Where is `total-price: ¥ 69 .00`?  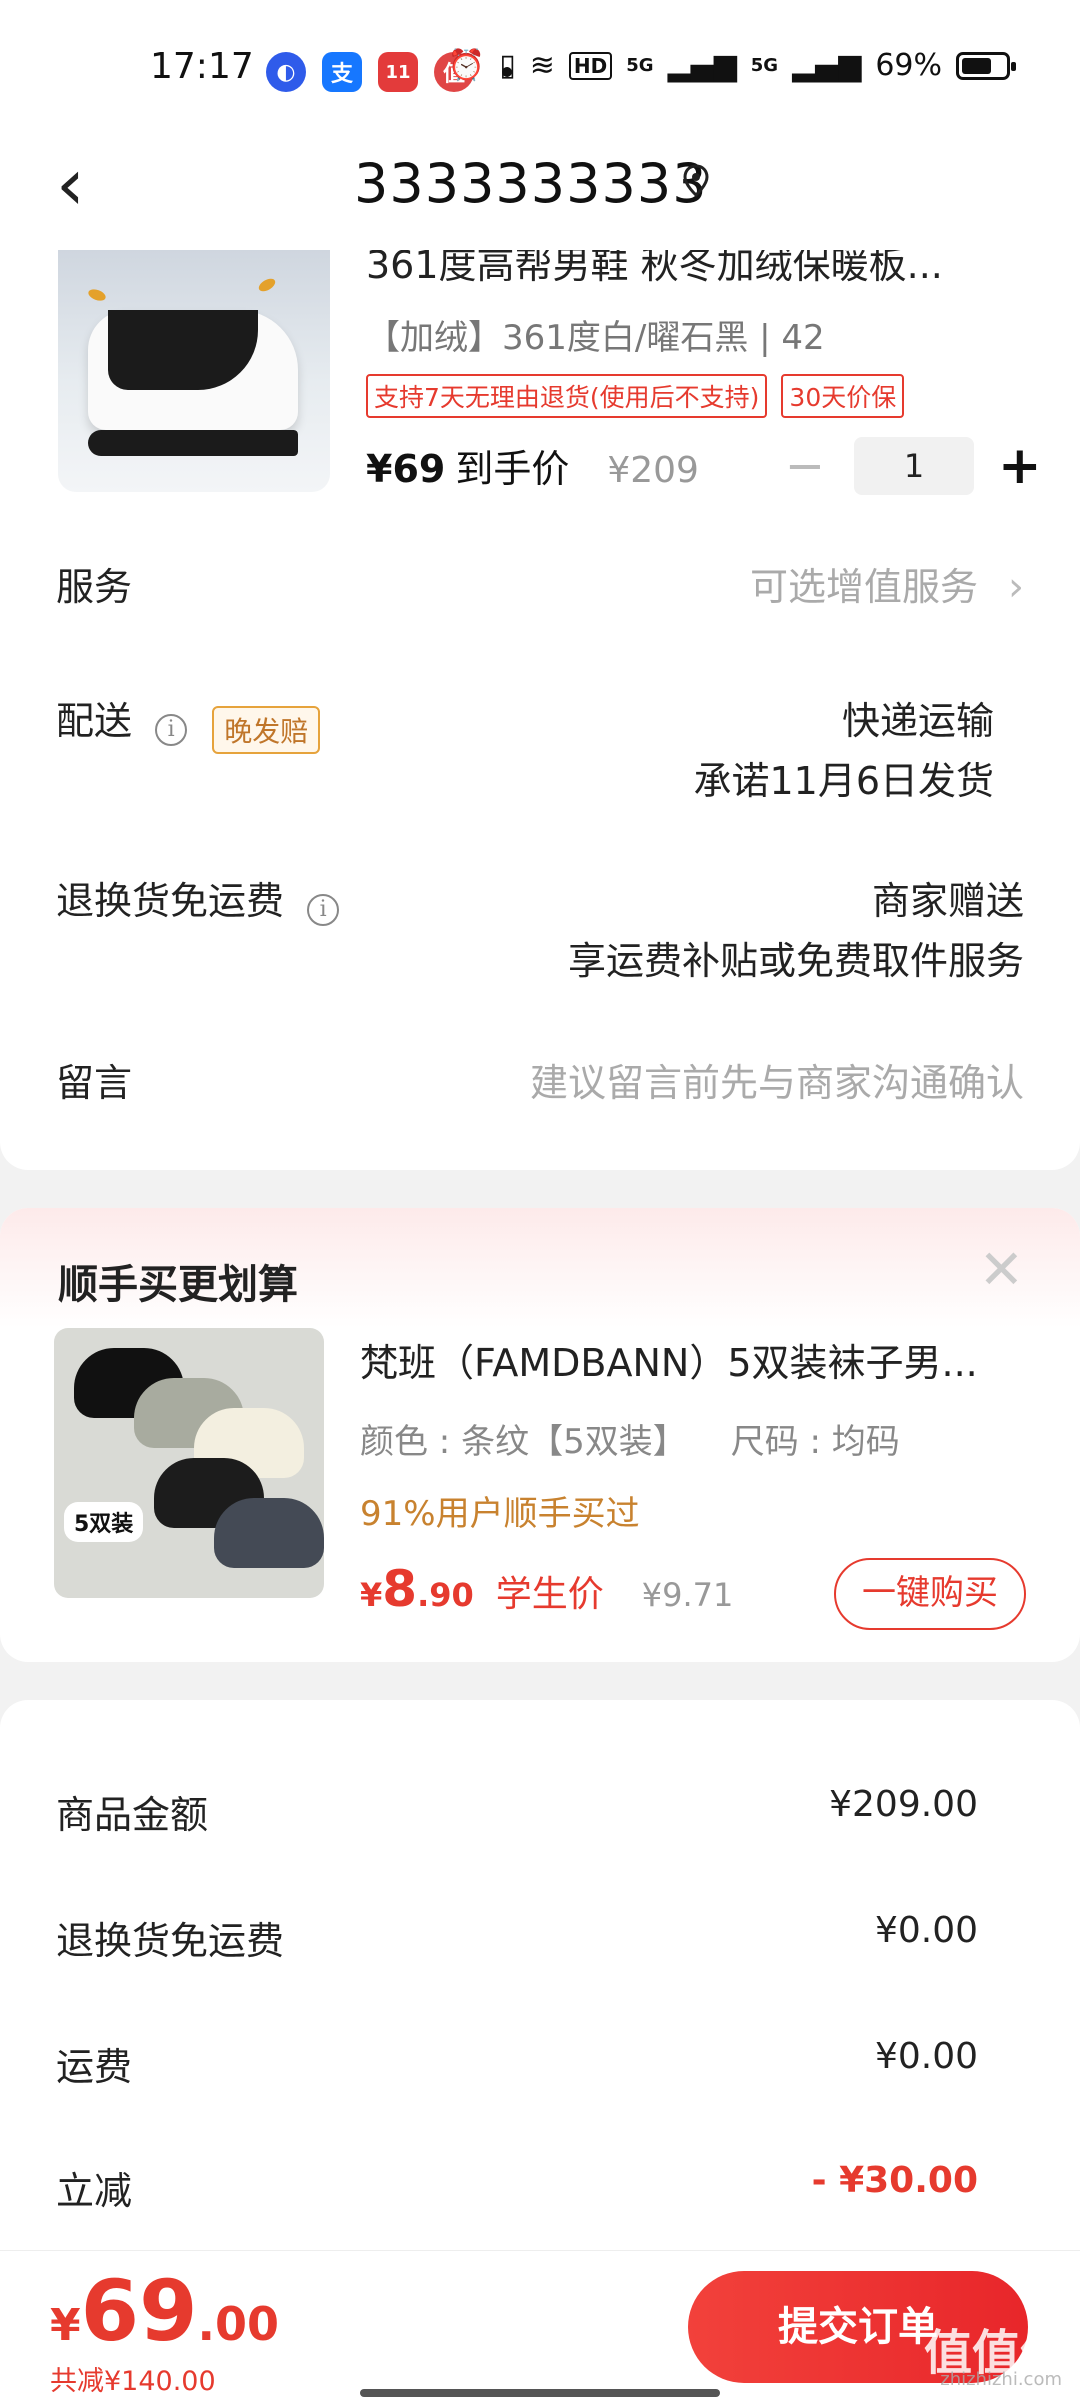 total-price: ¥ 69 .00 is located at coordinates (164, 2311).